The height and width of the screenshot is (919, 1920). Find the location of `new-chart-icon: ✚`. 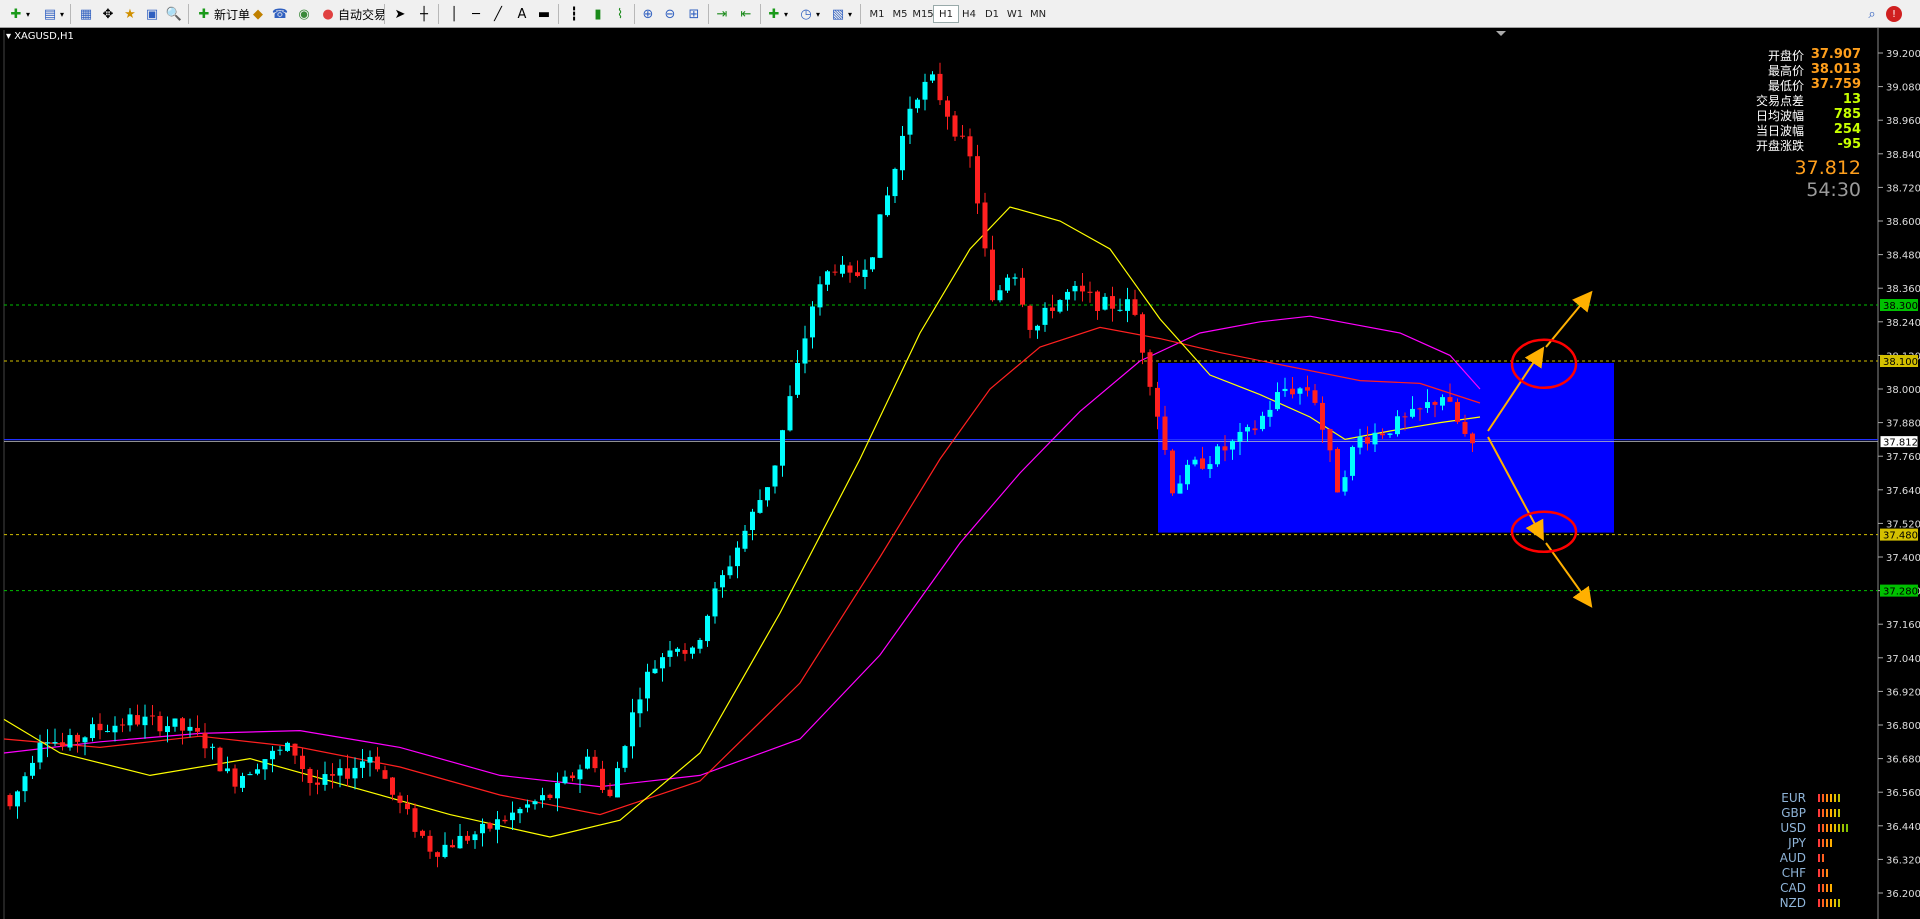

new-chart-icon: ✚ is located at coordinates (16, 14).